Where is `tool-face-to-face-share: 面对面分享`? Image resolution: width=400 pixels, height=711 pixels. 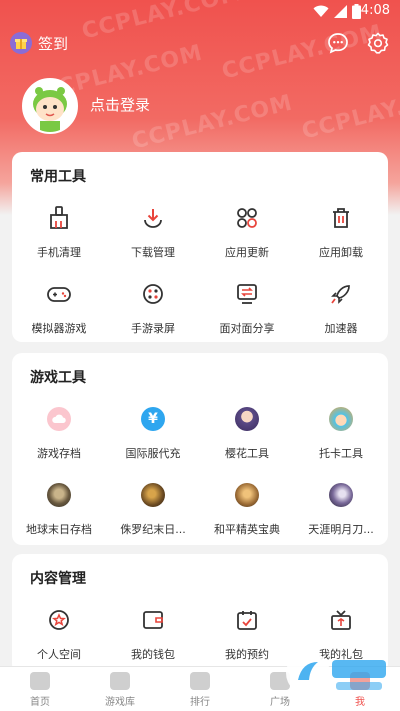 tool-face-to-face-share: 面对面分享 is located at coordinates (247, 310).